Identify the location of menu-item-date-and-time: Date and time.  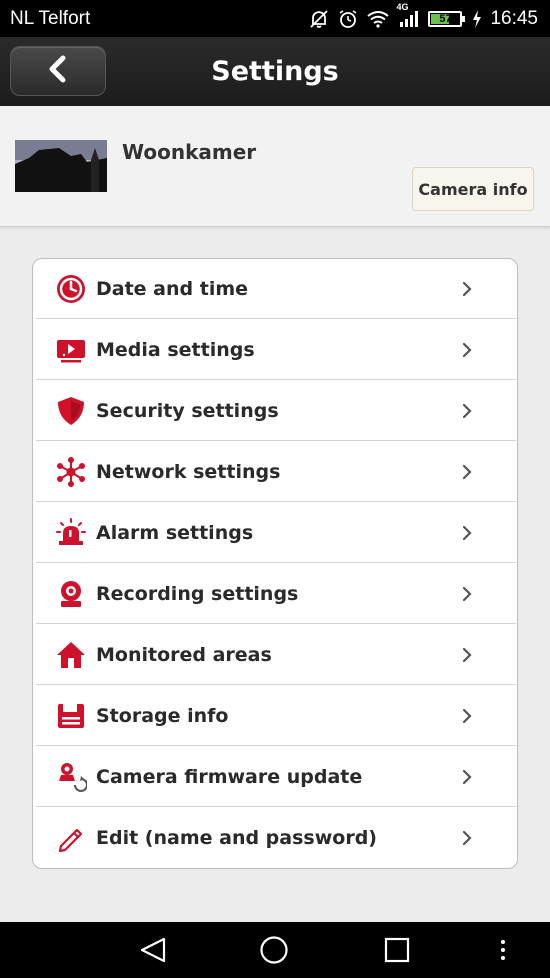
(276, 289).